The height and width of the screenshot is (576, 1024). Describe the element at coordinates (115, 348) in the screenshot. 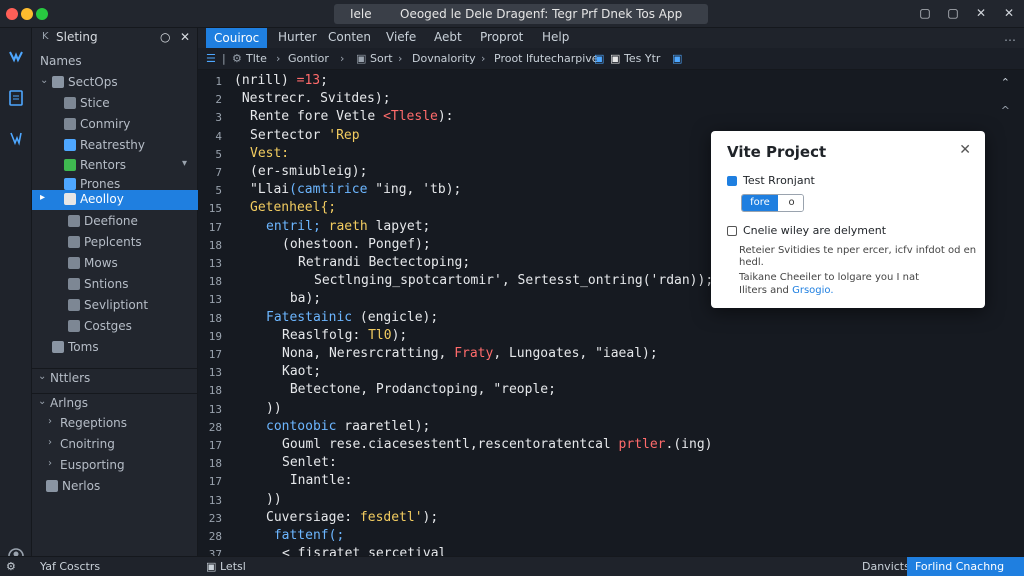

I see `sidebar-item-toms: Toms` at that location.